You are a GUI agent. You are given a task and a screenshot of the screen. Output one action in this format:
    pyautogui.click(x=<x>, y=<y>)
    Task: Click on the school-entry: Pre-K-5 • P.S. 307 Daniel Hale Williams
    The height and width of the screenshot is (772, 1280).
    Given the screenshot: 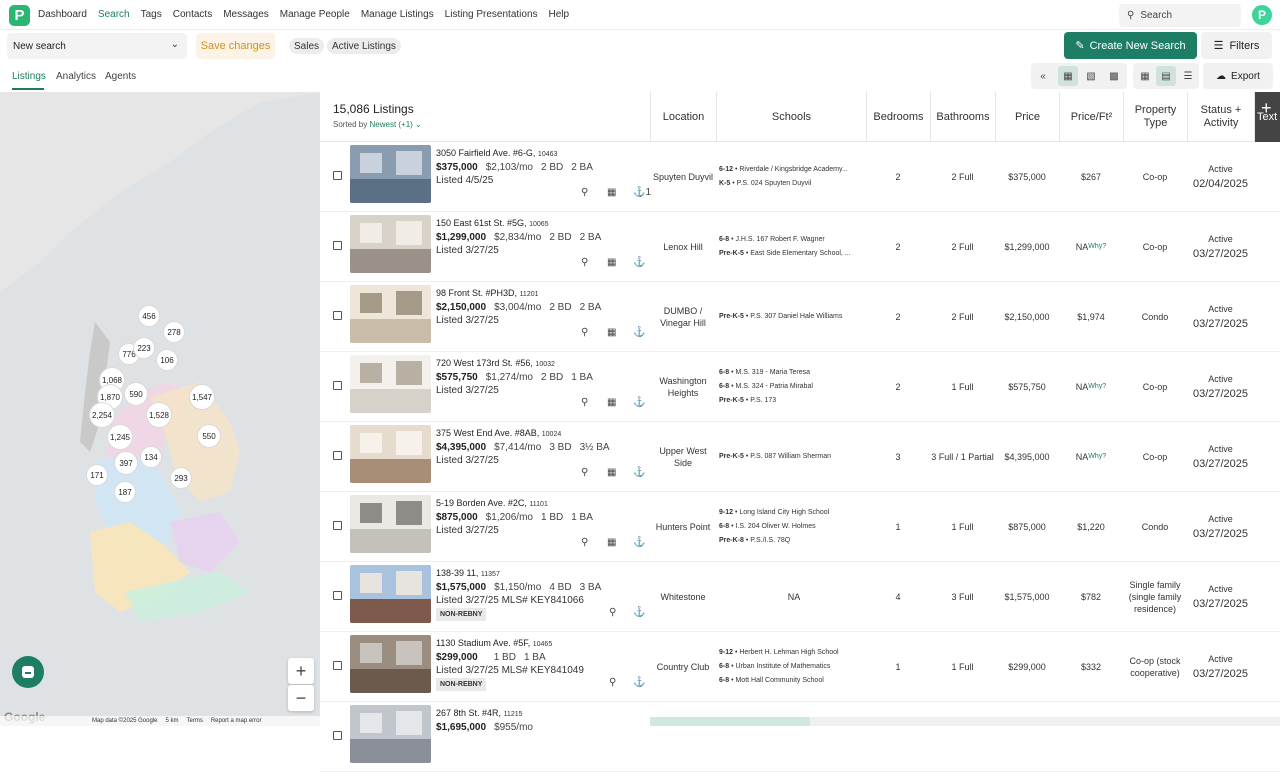 What is the action you would take?
    pyautogui.click(x=794, y=317)
    